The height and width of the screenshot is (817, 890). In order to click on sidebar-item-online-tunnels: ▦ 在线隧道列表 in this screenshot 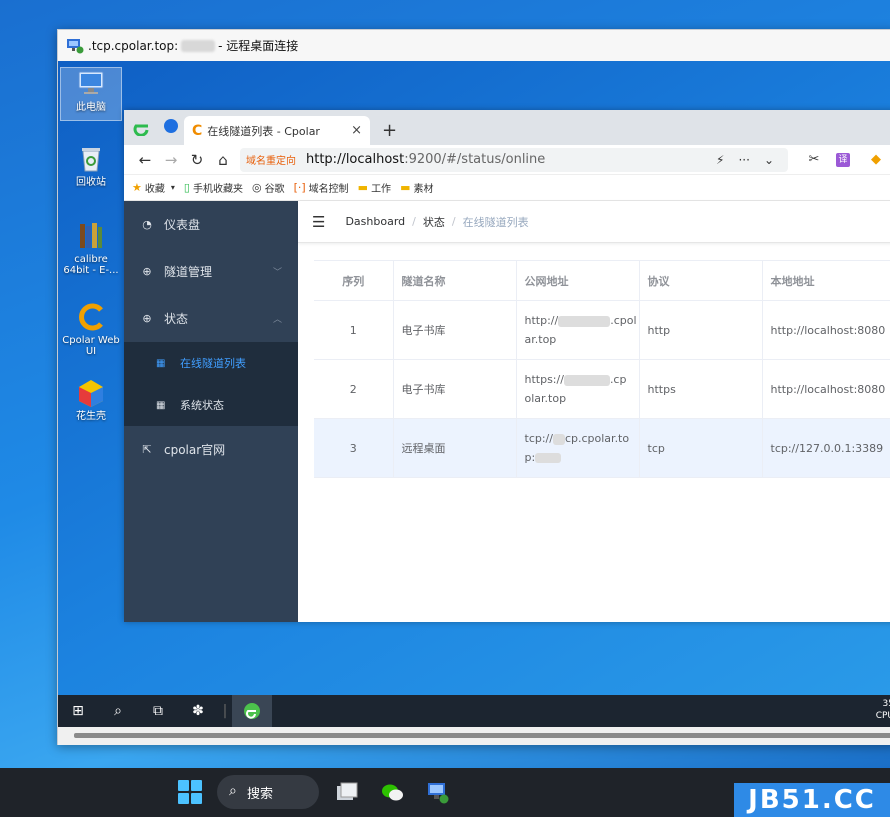, I will do `click(211, 363)`.